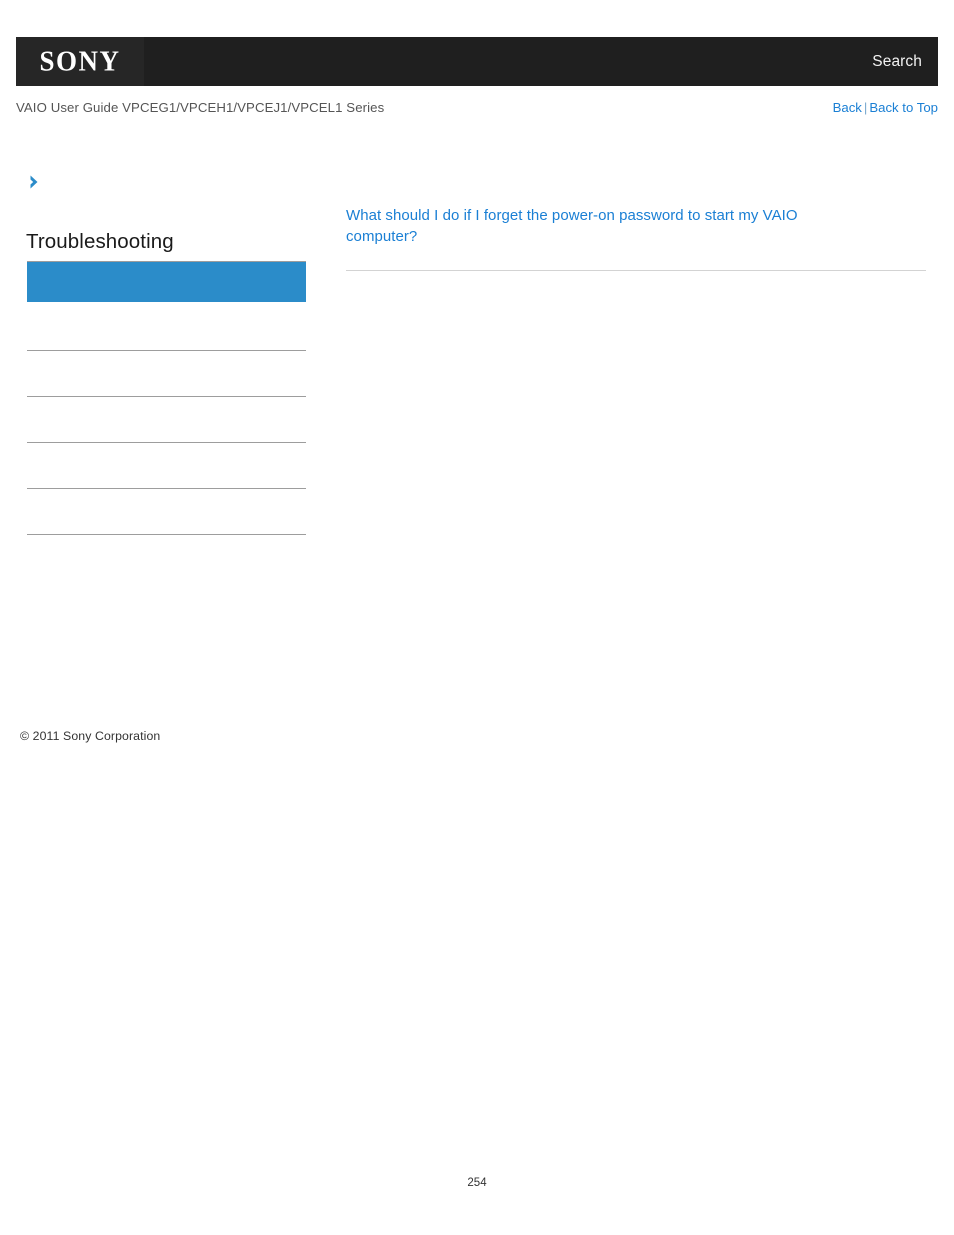  Describe the element at coordinates (100, 241) in the screenshot. I see `sidebar-heading: Troubleshooting` at that location.